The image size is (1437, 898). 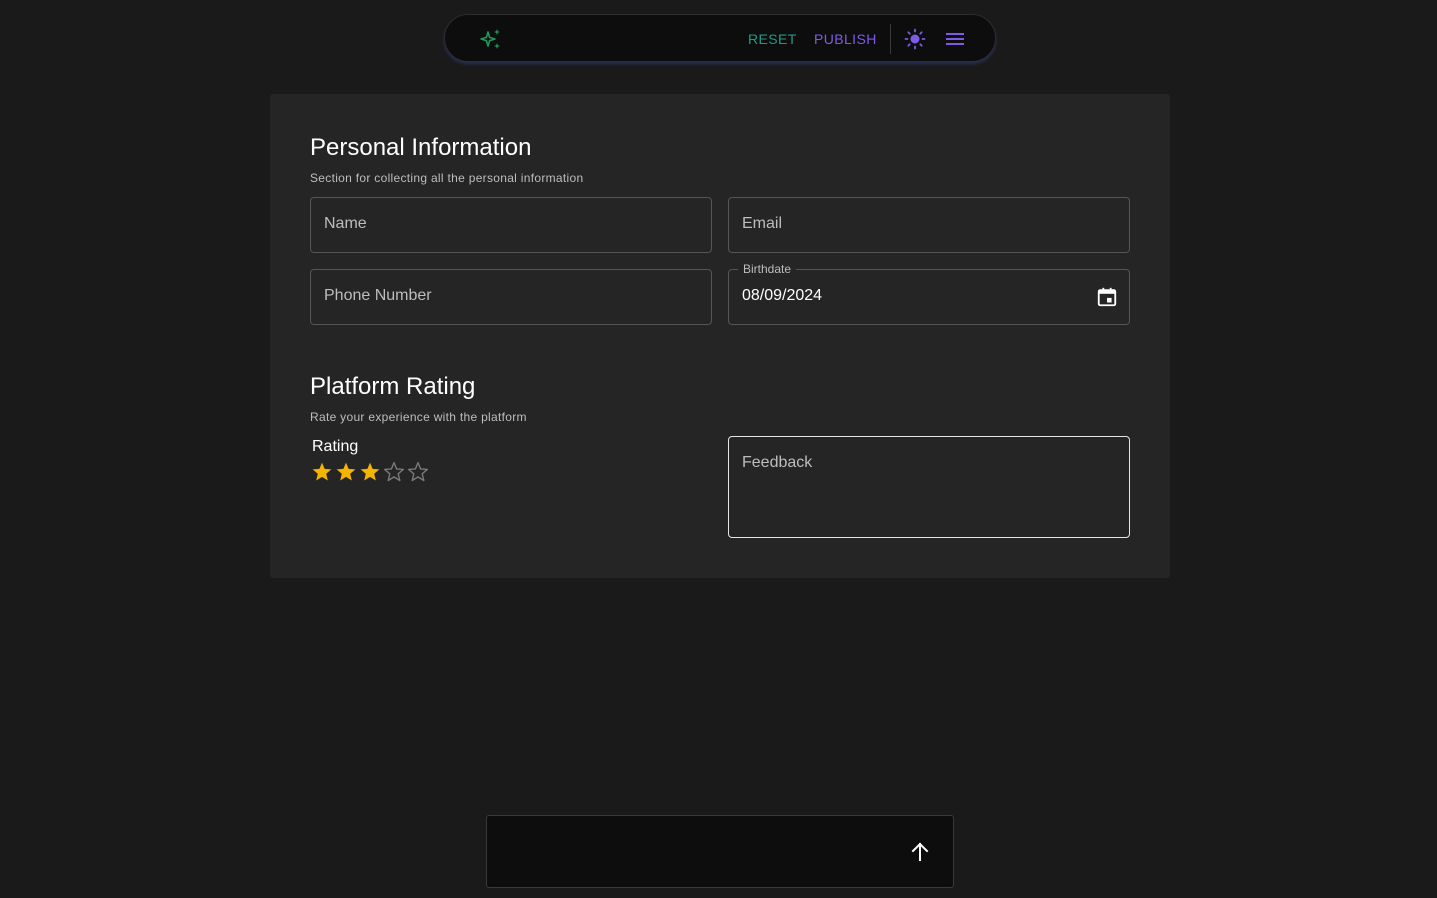 I want to click on top-toolbar: RESET PUBLISH, so click(x=720, y=38).